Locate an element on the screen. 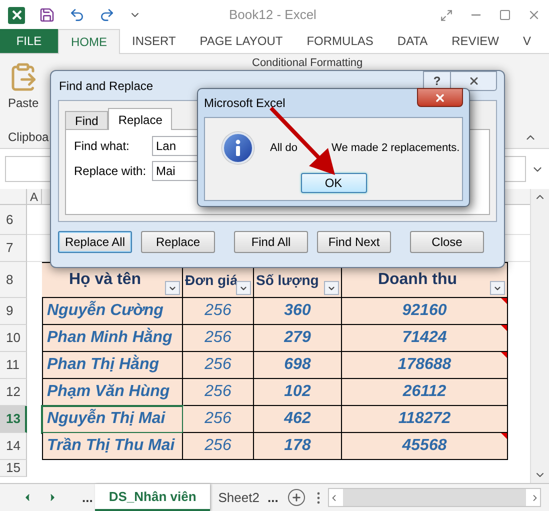 This screenshot has width=549, height=511. ribbon-tab: REVIEW is located at coordinates (475, 41).